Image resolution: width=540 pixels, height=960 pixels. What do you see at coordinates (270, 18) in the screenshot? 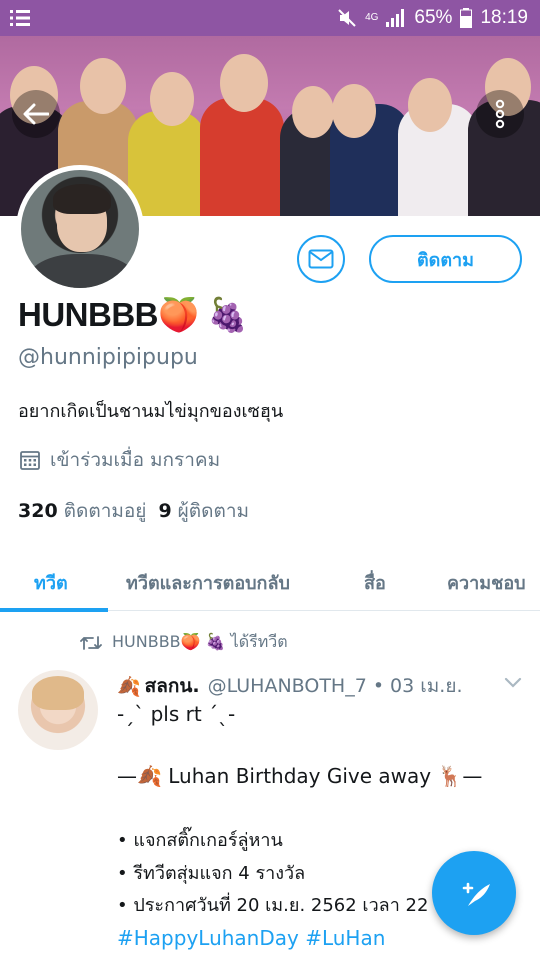
I see `status-bar: 4G 65% 18:19` at bounding box center [270, 18].